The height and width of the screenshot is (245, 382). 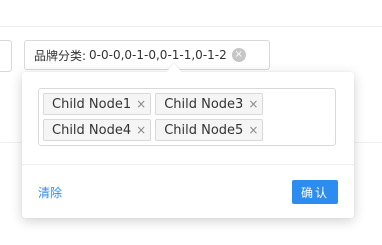 What do you see at coordinates (92, 130) in the screenshot?
I see `tag-label: Child Node4` at bounding box center [92, 130].